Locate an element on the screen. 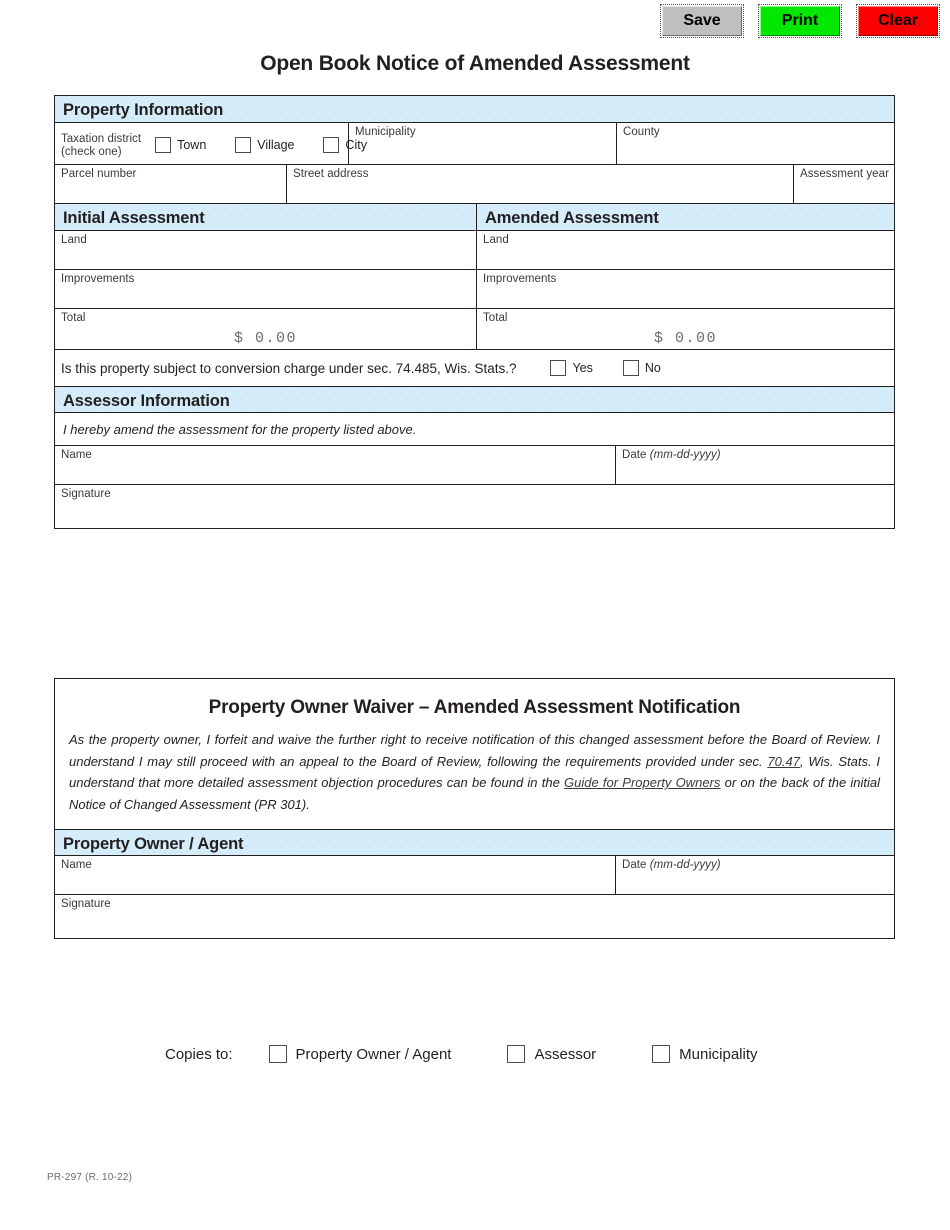 This screenshot has height=1230, width=950. taxation-district-hint: (check one) is located at coordinates (91, 152).